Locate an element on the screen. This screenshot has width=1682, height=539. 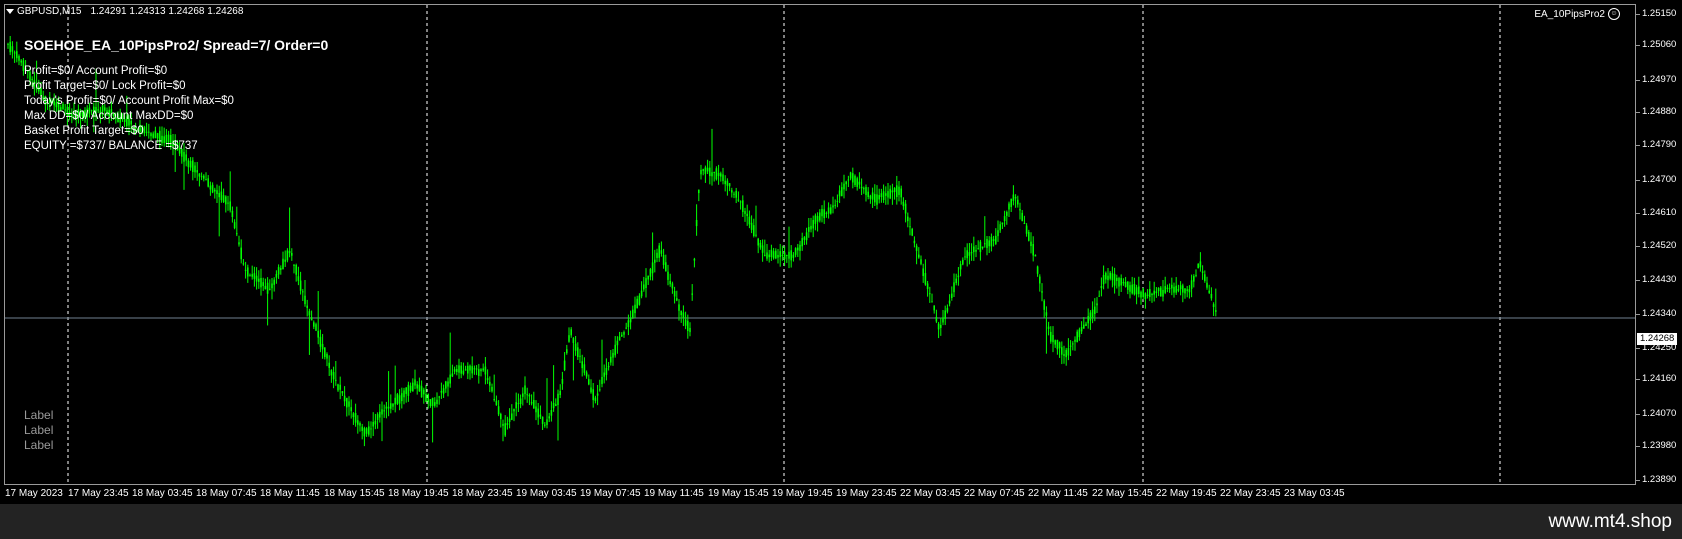
bottom-bar: www.mt4.shop is located at coordinates (841, 521).